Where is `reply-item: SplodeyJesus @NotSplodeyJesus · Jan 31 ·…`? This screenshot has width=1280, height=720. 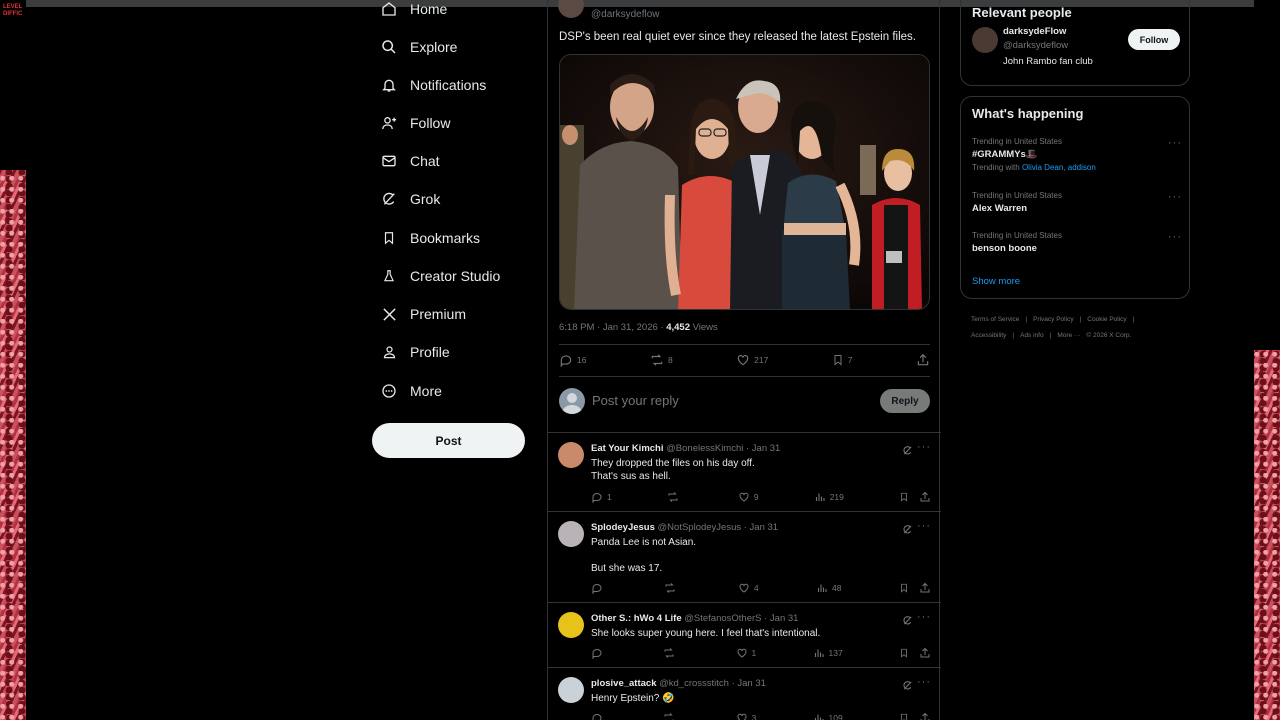
reply-item: SplodeyJesus @NotSplodeyJesus · Jan 31 ·… is located at coordinates (744, 557).